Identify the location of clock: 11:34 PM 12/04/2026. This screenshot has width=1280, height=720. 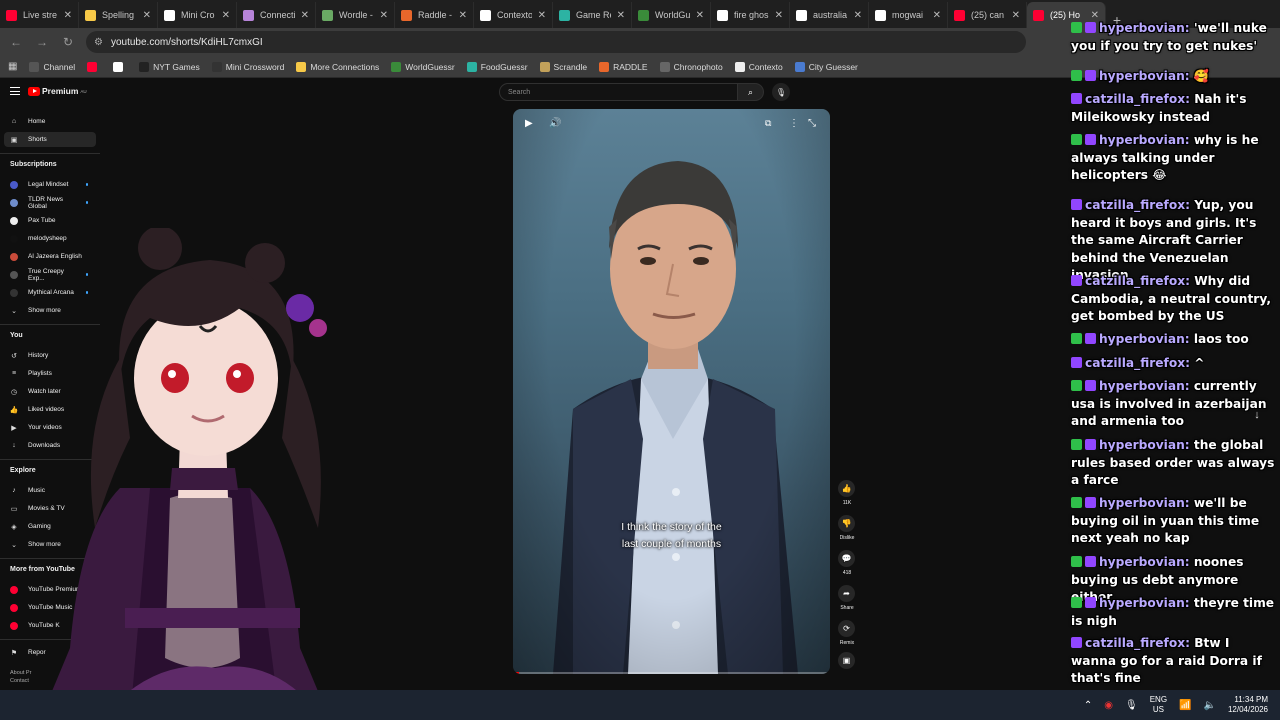
(1248, 705).